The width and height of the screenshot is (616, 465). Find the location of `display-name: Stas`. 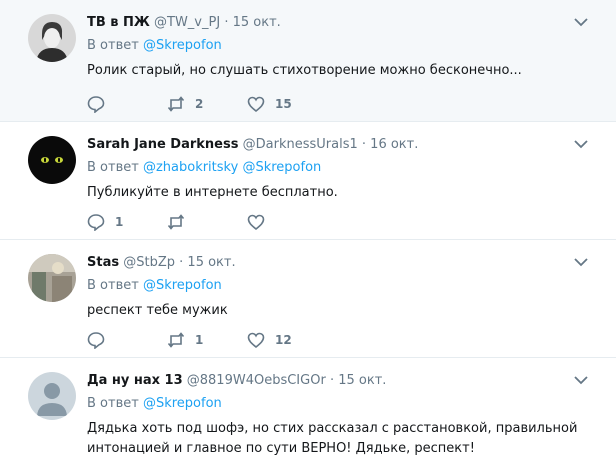

display-name: Stas is located at coordinates (103, 262).